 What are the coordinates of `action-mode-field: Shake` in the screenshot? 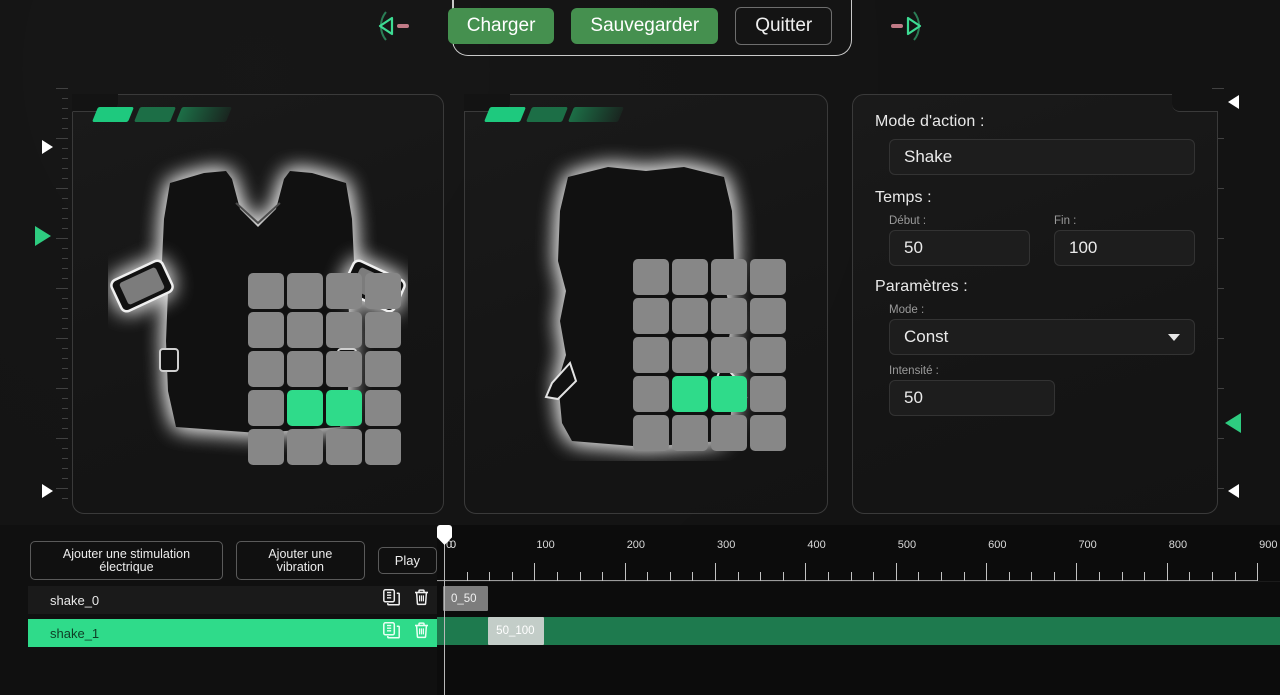 It's located at (1042, 157).